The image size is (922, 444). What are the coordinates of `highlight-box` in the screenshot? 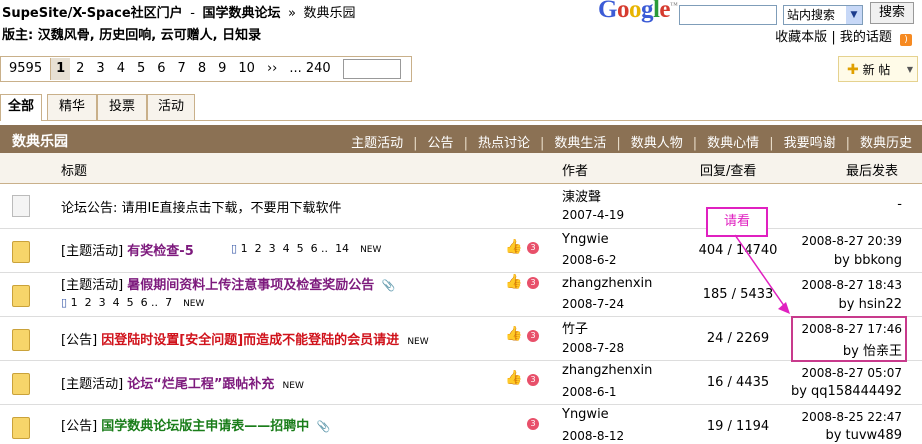 It's located at (849, 339).